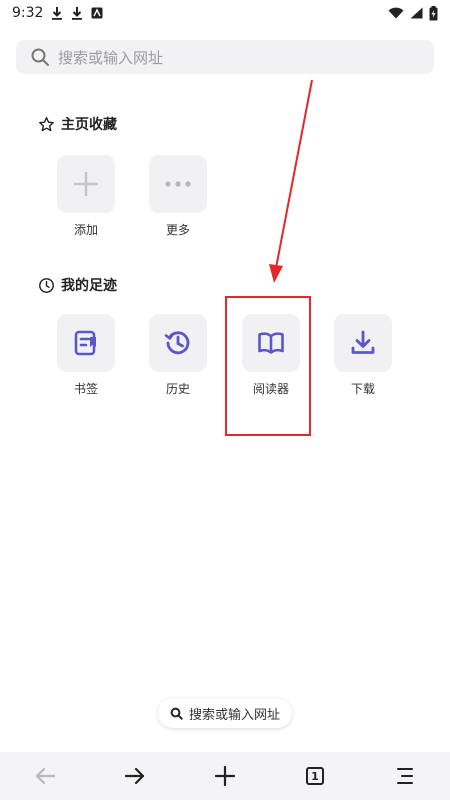 The height and width of the screenshot is (800, 450). I want to click on clock-icon, so click(46, 285).